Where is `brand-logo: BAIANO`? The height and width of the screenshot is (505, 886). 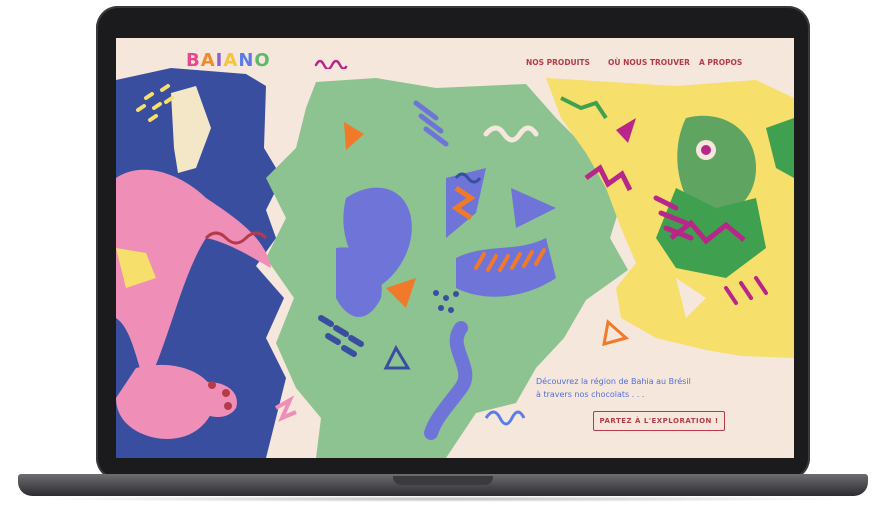
brand-logo: BAIANO is located at coordinates (228, 60).